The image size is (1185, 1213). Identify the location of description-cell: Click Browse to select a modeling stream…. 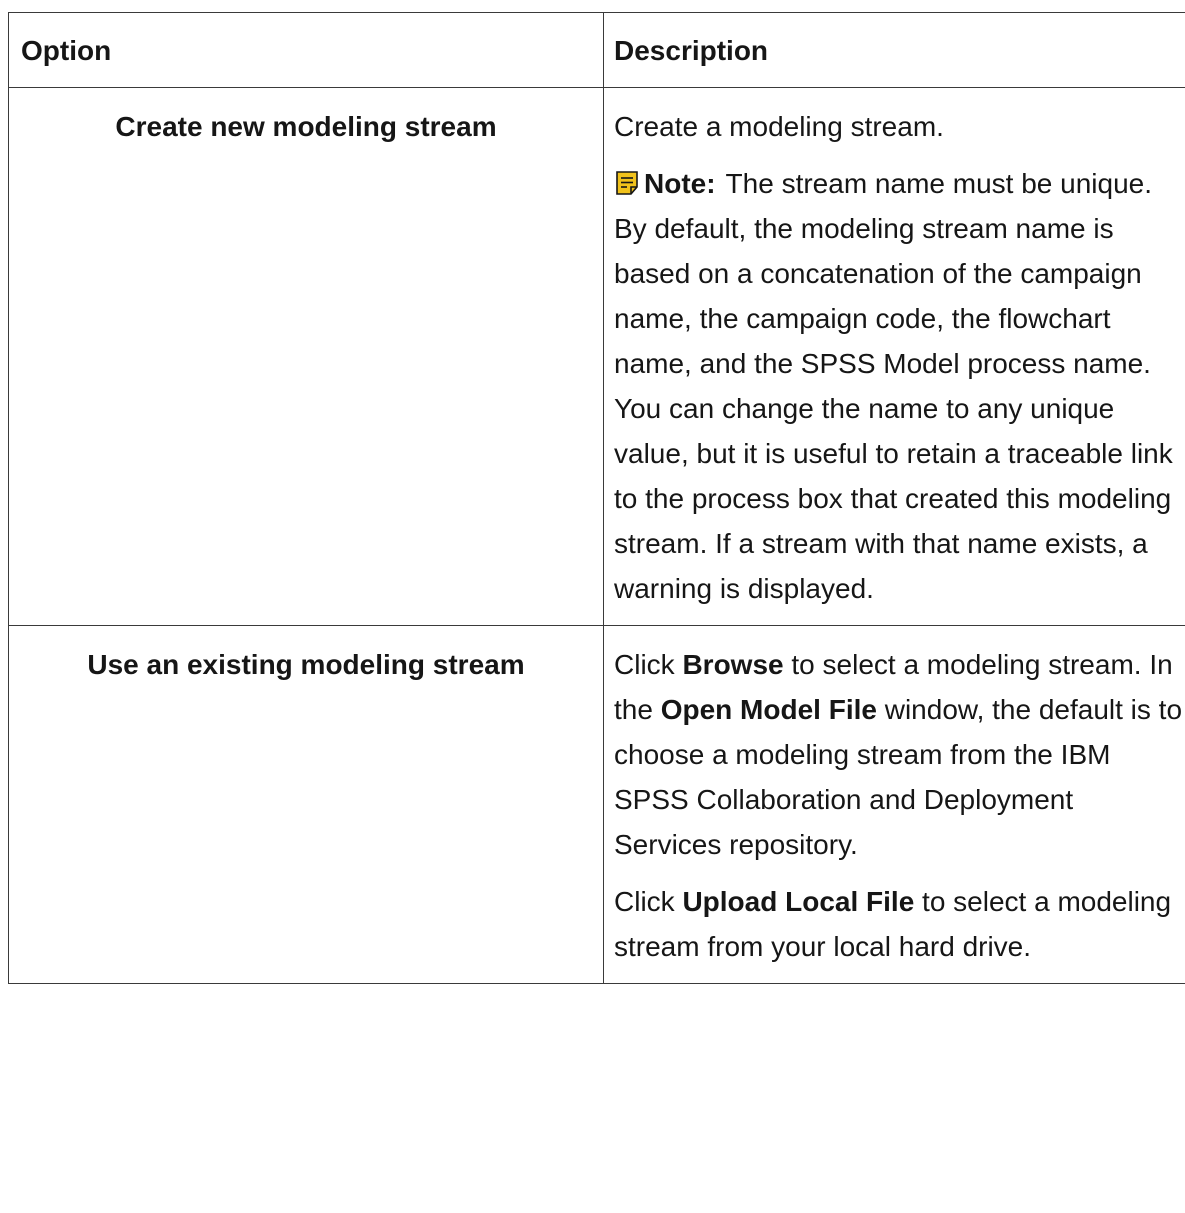
(894, 804).